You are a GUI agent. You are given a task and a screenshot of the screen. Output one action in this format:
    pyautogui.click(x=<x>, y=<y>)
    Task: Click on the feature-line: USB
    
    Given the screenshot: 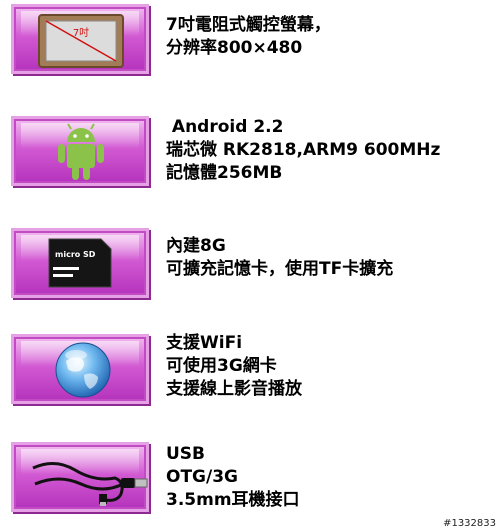 What is the action you would take?
    pyautogui.click(x=186, y=454)
    